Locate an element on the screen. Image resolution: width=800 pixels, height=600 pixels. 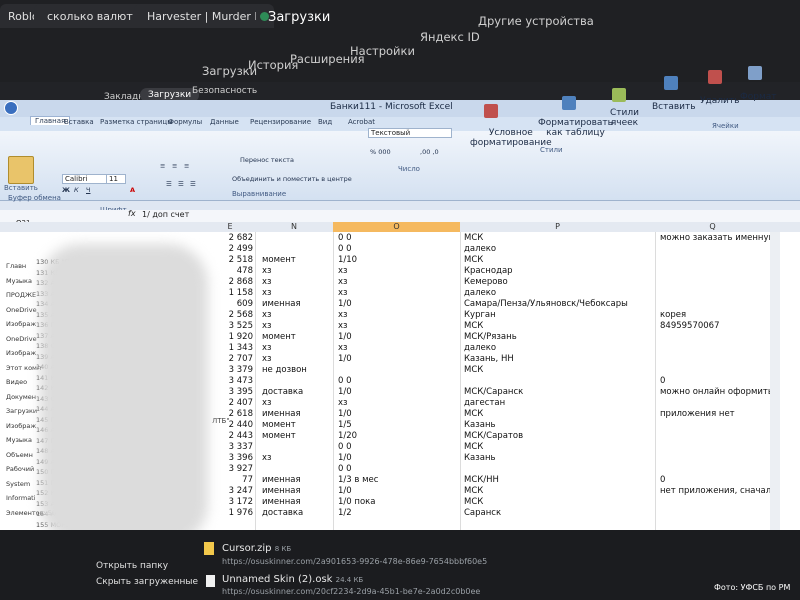
merge-center-button: Объединить и поместить в центре is located at coordinates (292, 179).